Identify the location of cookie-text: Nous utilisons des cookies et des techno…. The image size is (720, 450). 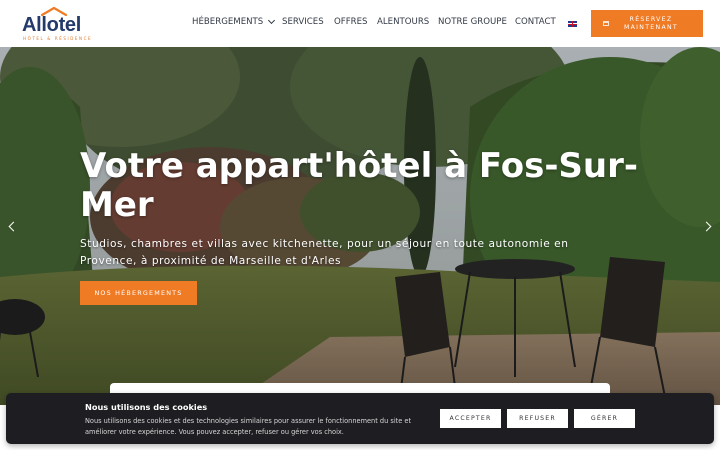
(248, 426).